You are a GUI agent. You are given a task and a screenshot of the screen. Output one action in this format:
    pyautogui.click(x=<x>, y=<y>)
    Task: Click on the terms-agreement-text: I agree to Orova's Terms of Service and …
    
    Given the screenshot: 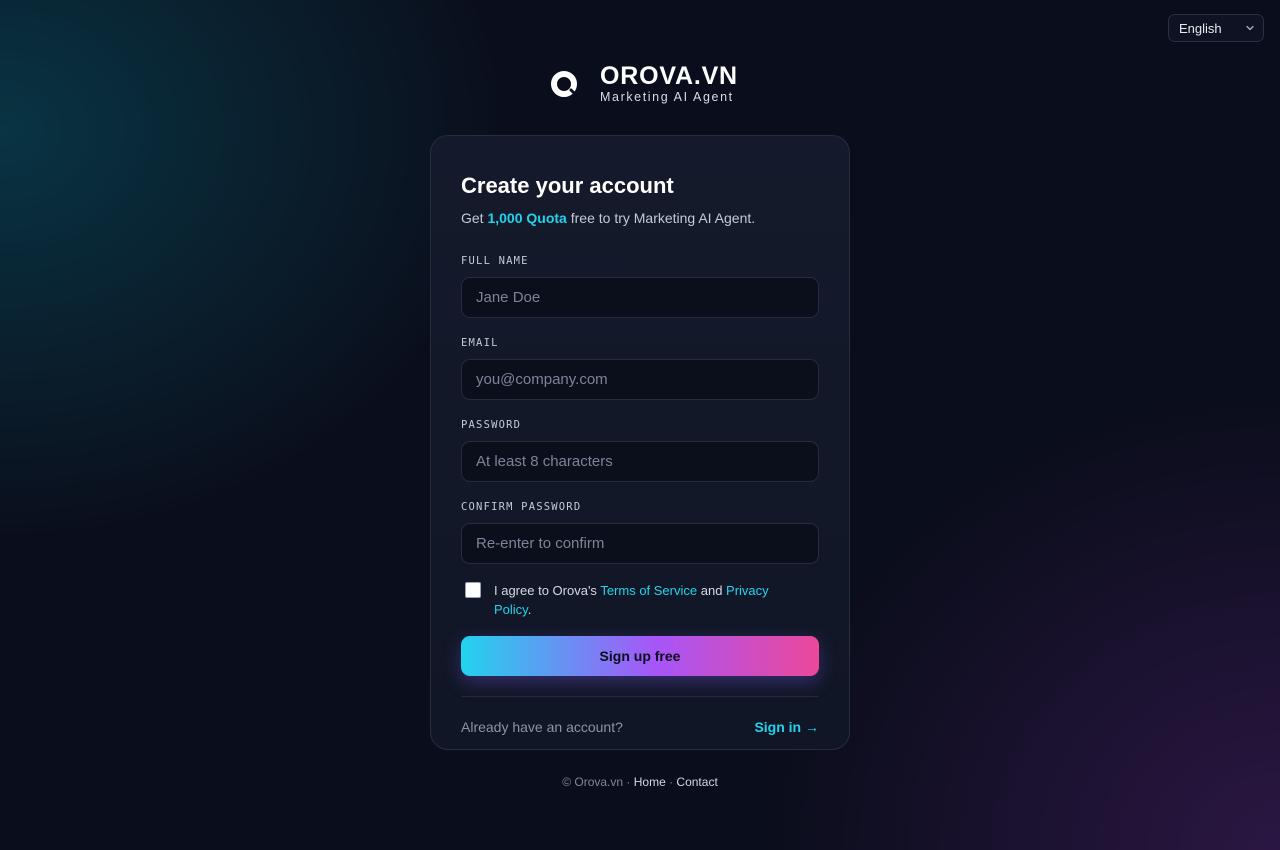 What is the action you would take?
    pyautogui.click(x=644, y=600)
    